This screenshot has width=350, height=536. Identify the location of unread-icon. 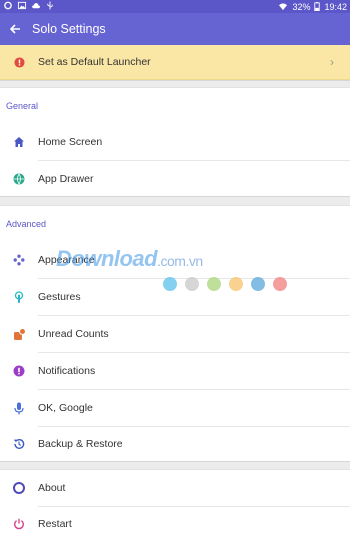
(19, 333).